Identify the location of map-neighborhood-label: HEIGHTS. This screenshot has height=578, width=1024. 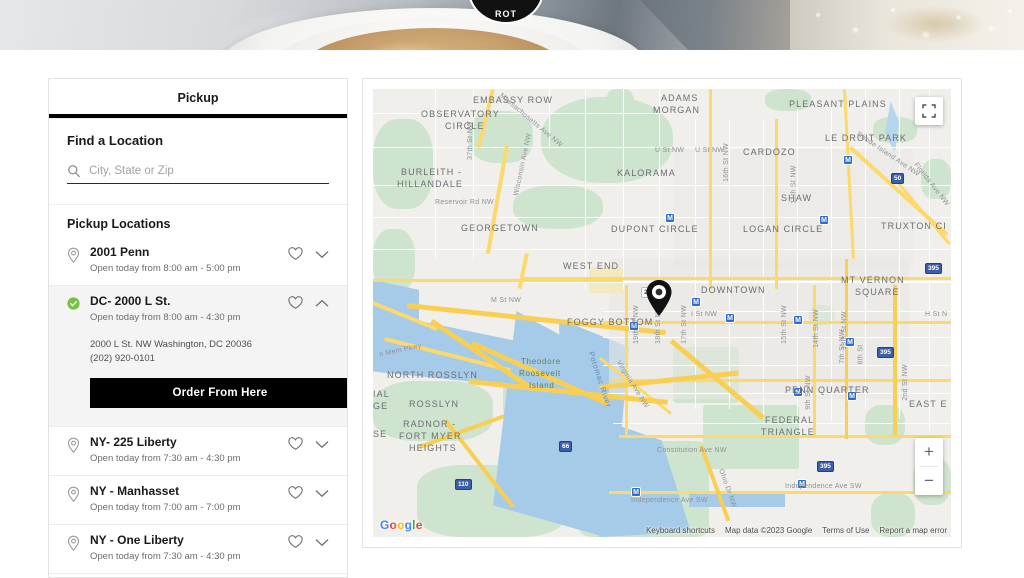
(433, 448).